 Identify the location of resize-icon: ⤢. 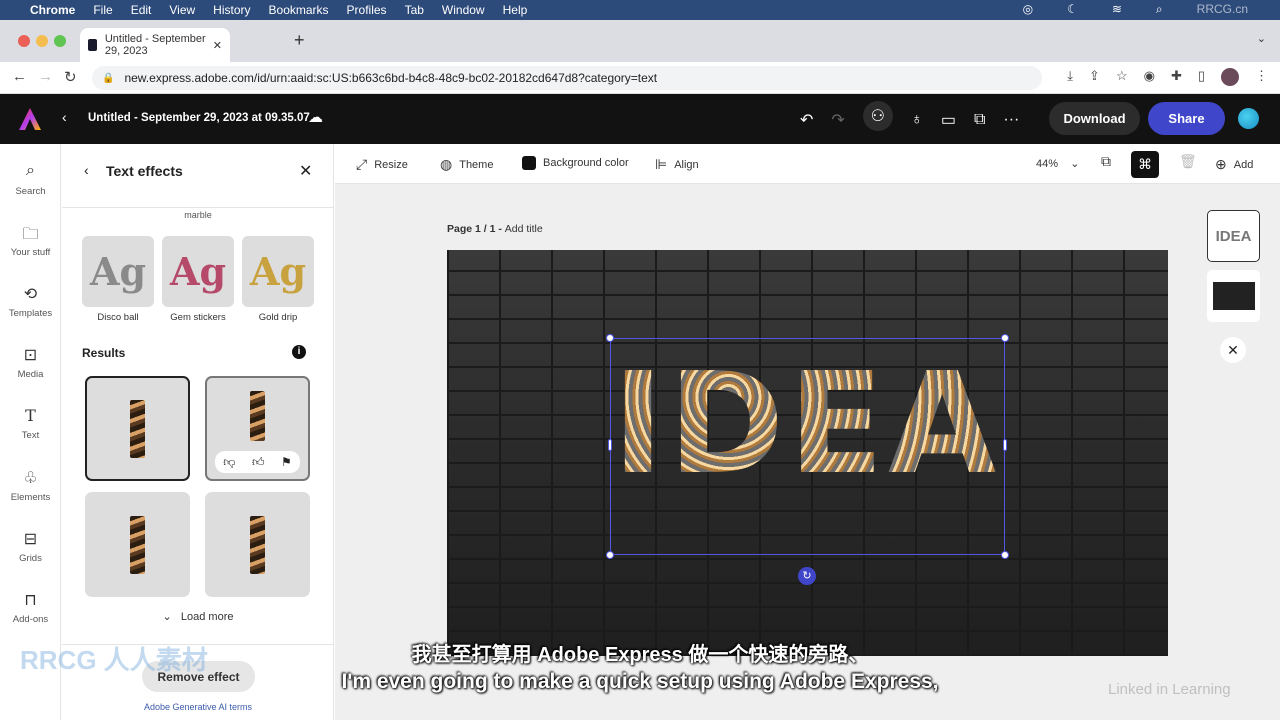
(362, 164).